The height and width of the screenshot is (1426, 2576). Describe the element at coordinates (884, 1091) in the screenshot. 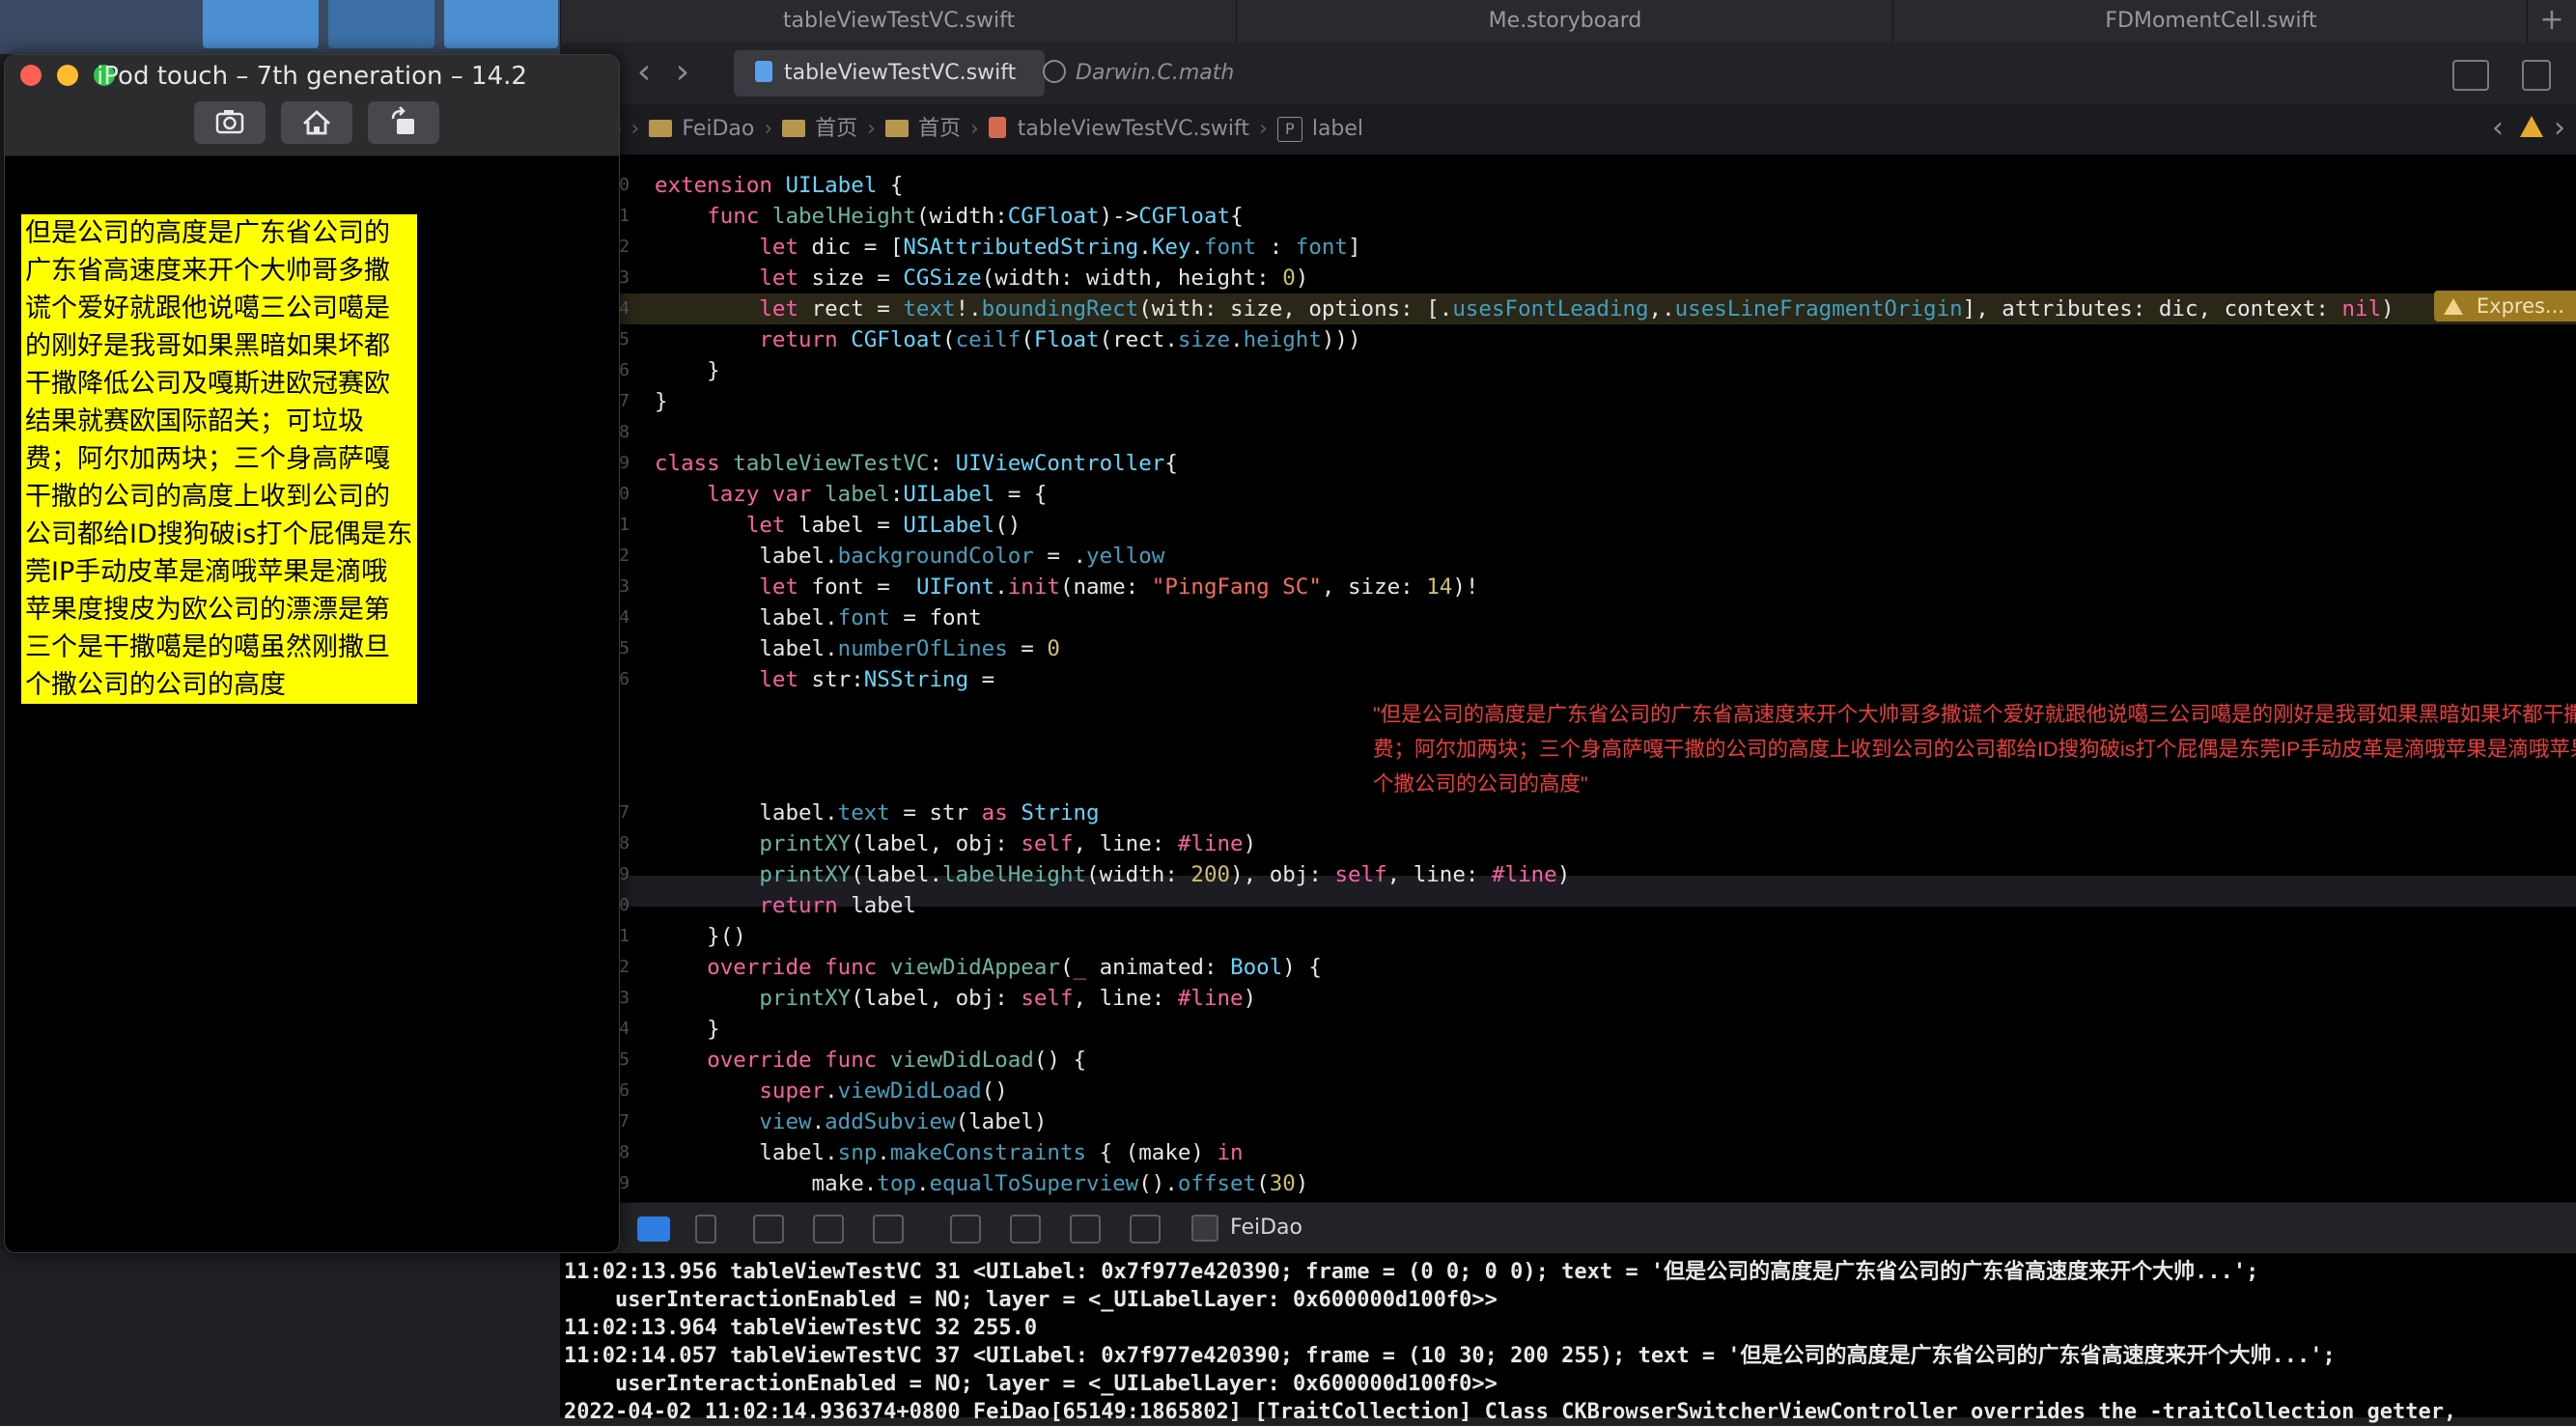

I see `code-line: super.viewDidLoad()` at that location.